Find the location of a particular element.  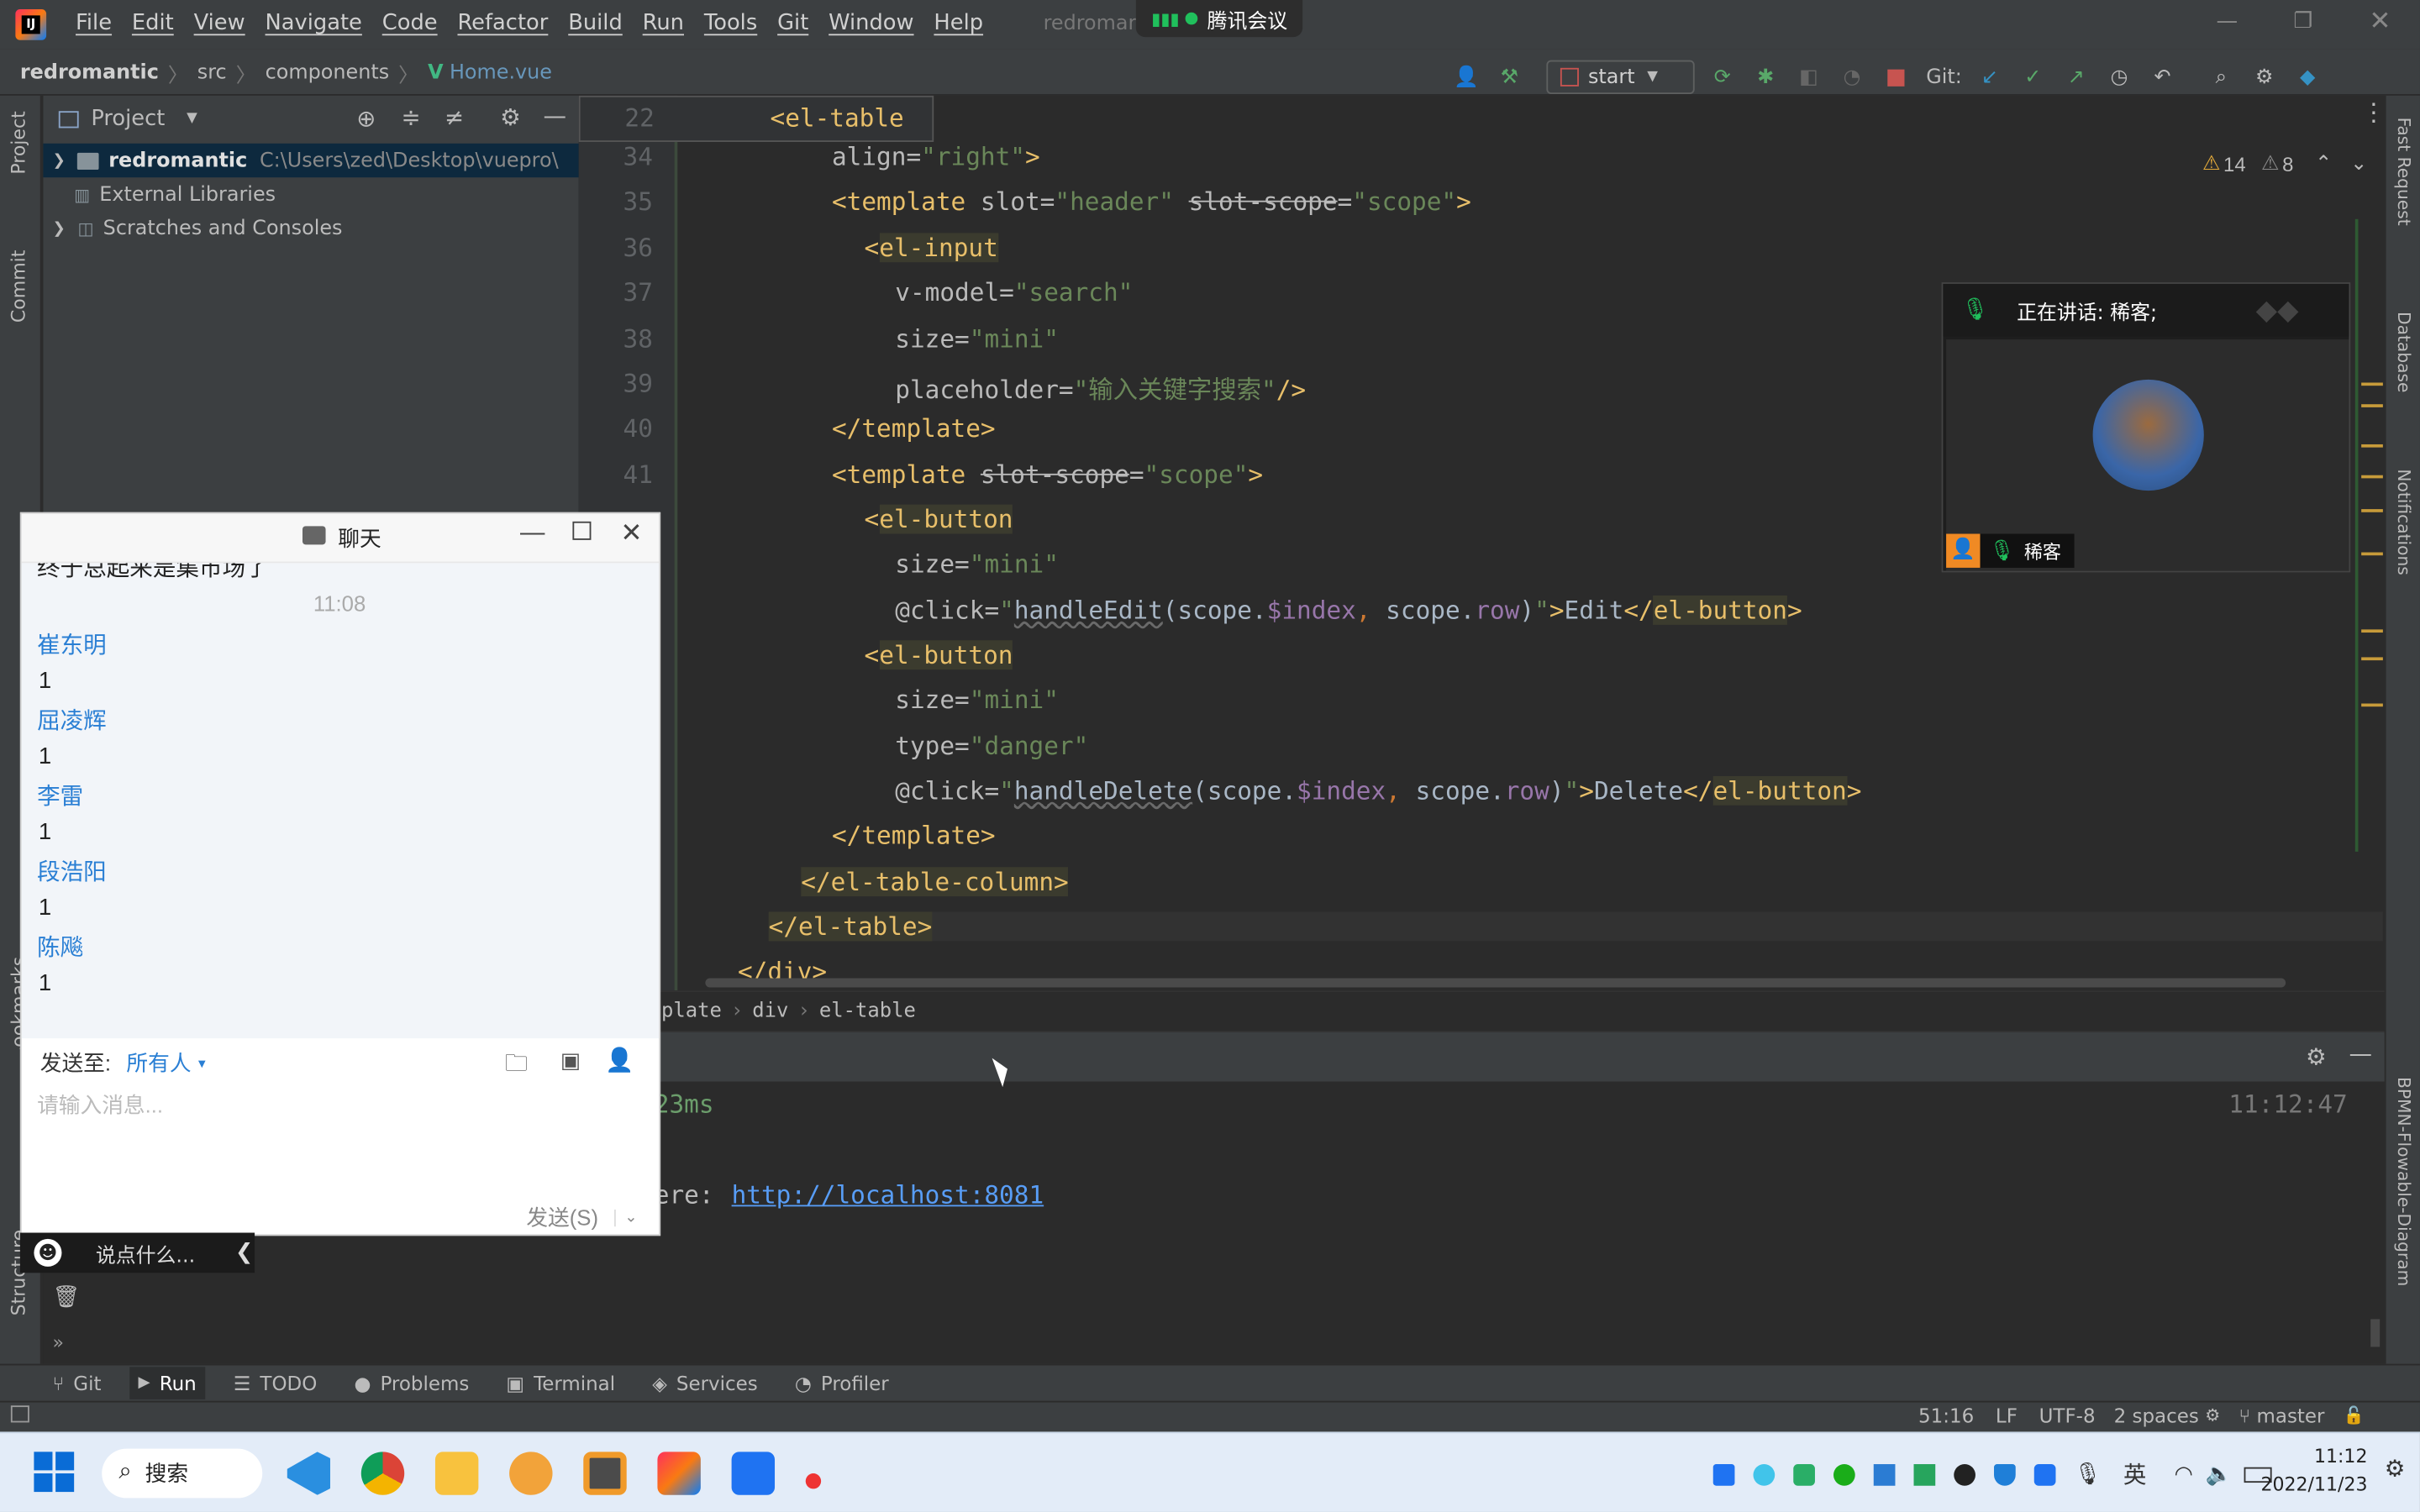

menu-refactor: Refactor is located at coordinates (502, 23).